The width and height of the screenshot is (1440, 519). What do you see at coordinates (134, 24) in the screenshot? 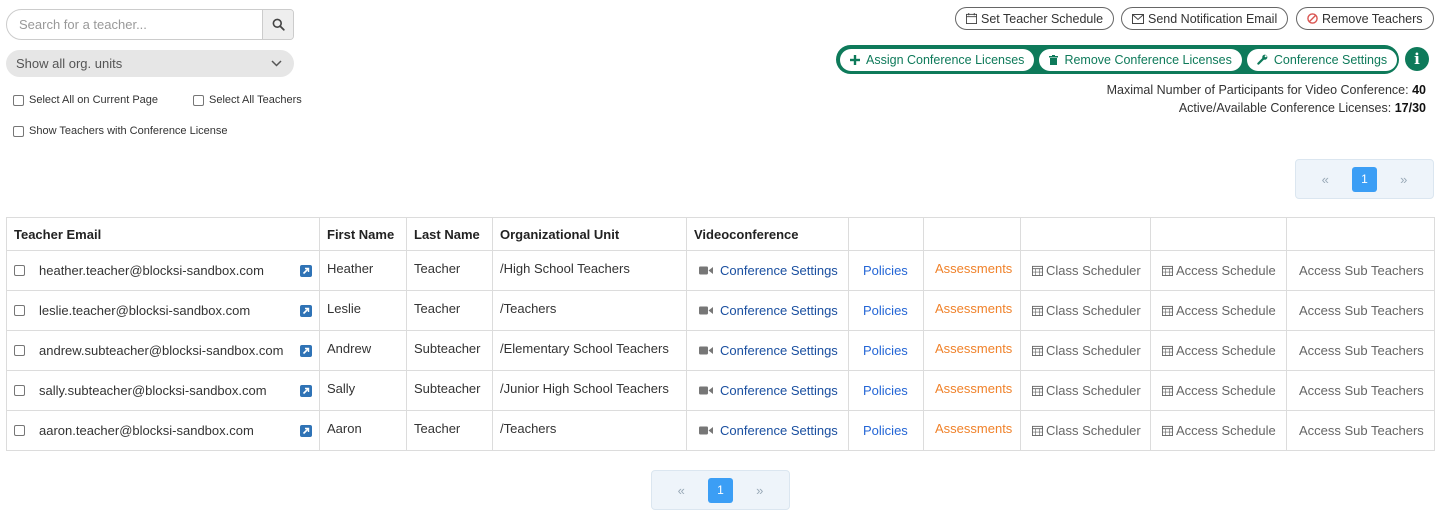
I see `search-input` at bounding box center [134, 24].